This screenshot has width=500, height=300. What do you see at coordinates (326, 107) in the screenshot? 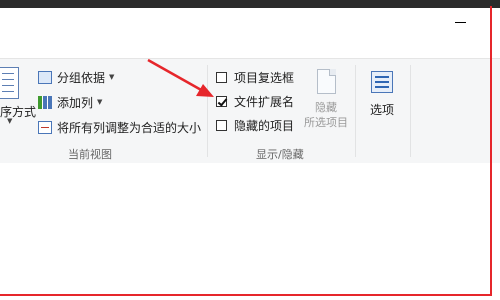
I see `hide-selected-label-line1: 隐藏` at bounding box center [326, 107].